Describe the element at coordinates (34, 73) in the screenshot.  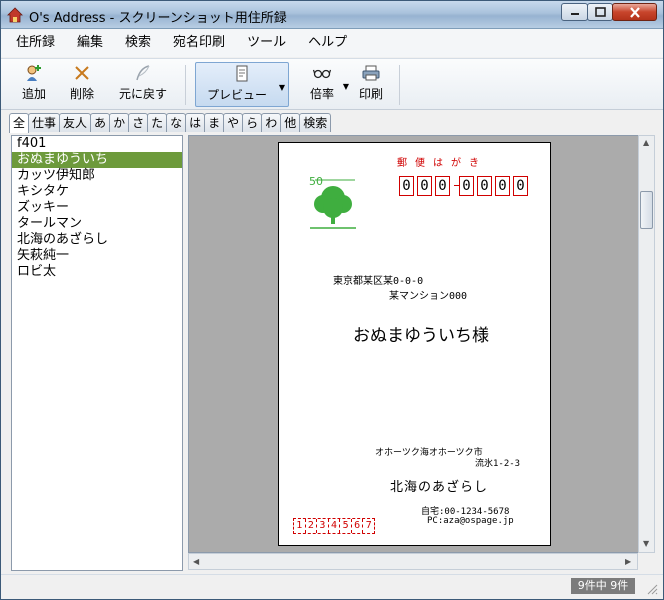
I see `add-person-icon` at that location.